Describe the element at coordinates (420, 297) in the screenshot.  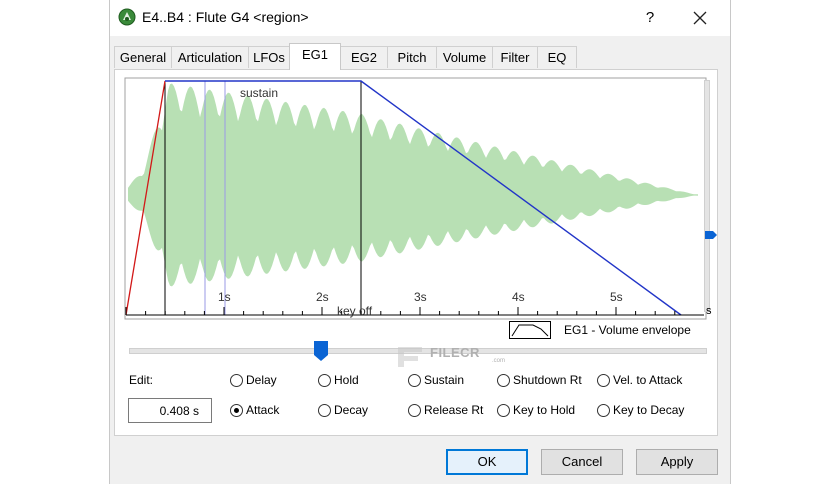
I see `tick-label-3s: 3s` at that location.